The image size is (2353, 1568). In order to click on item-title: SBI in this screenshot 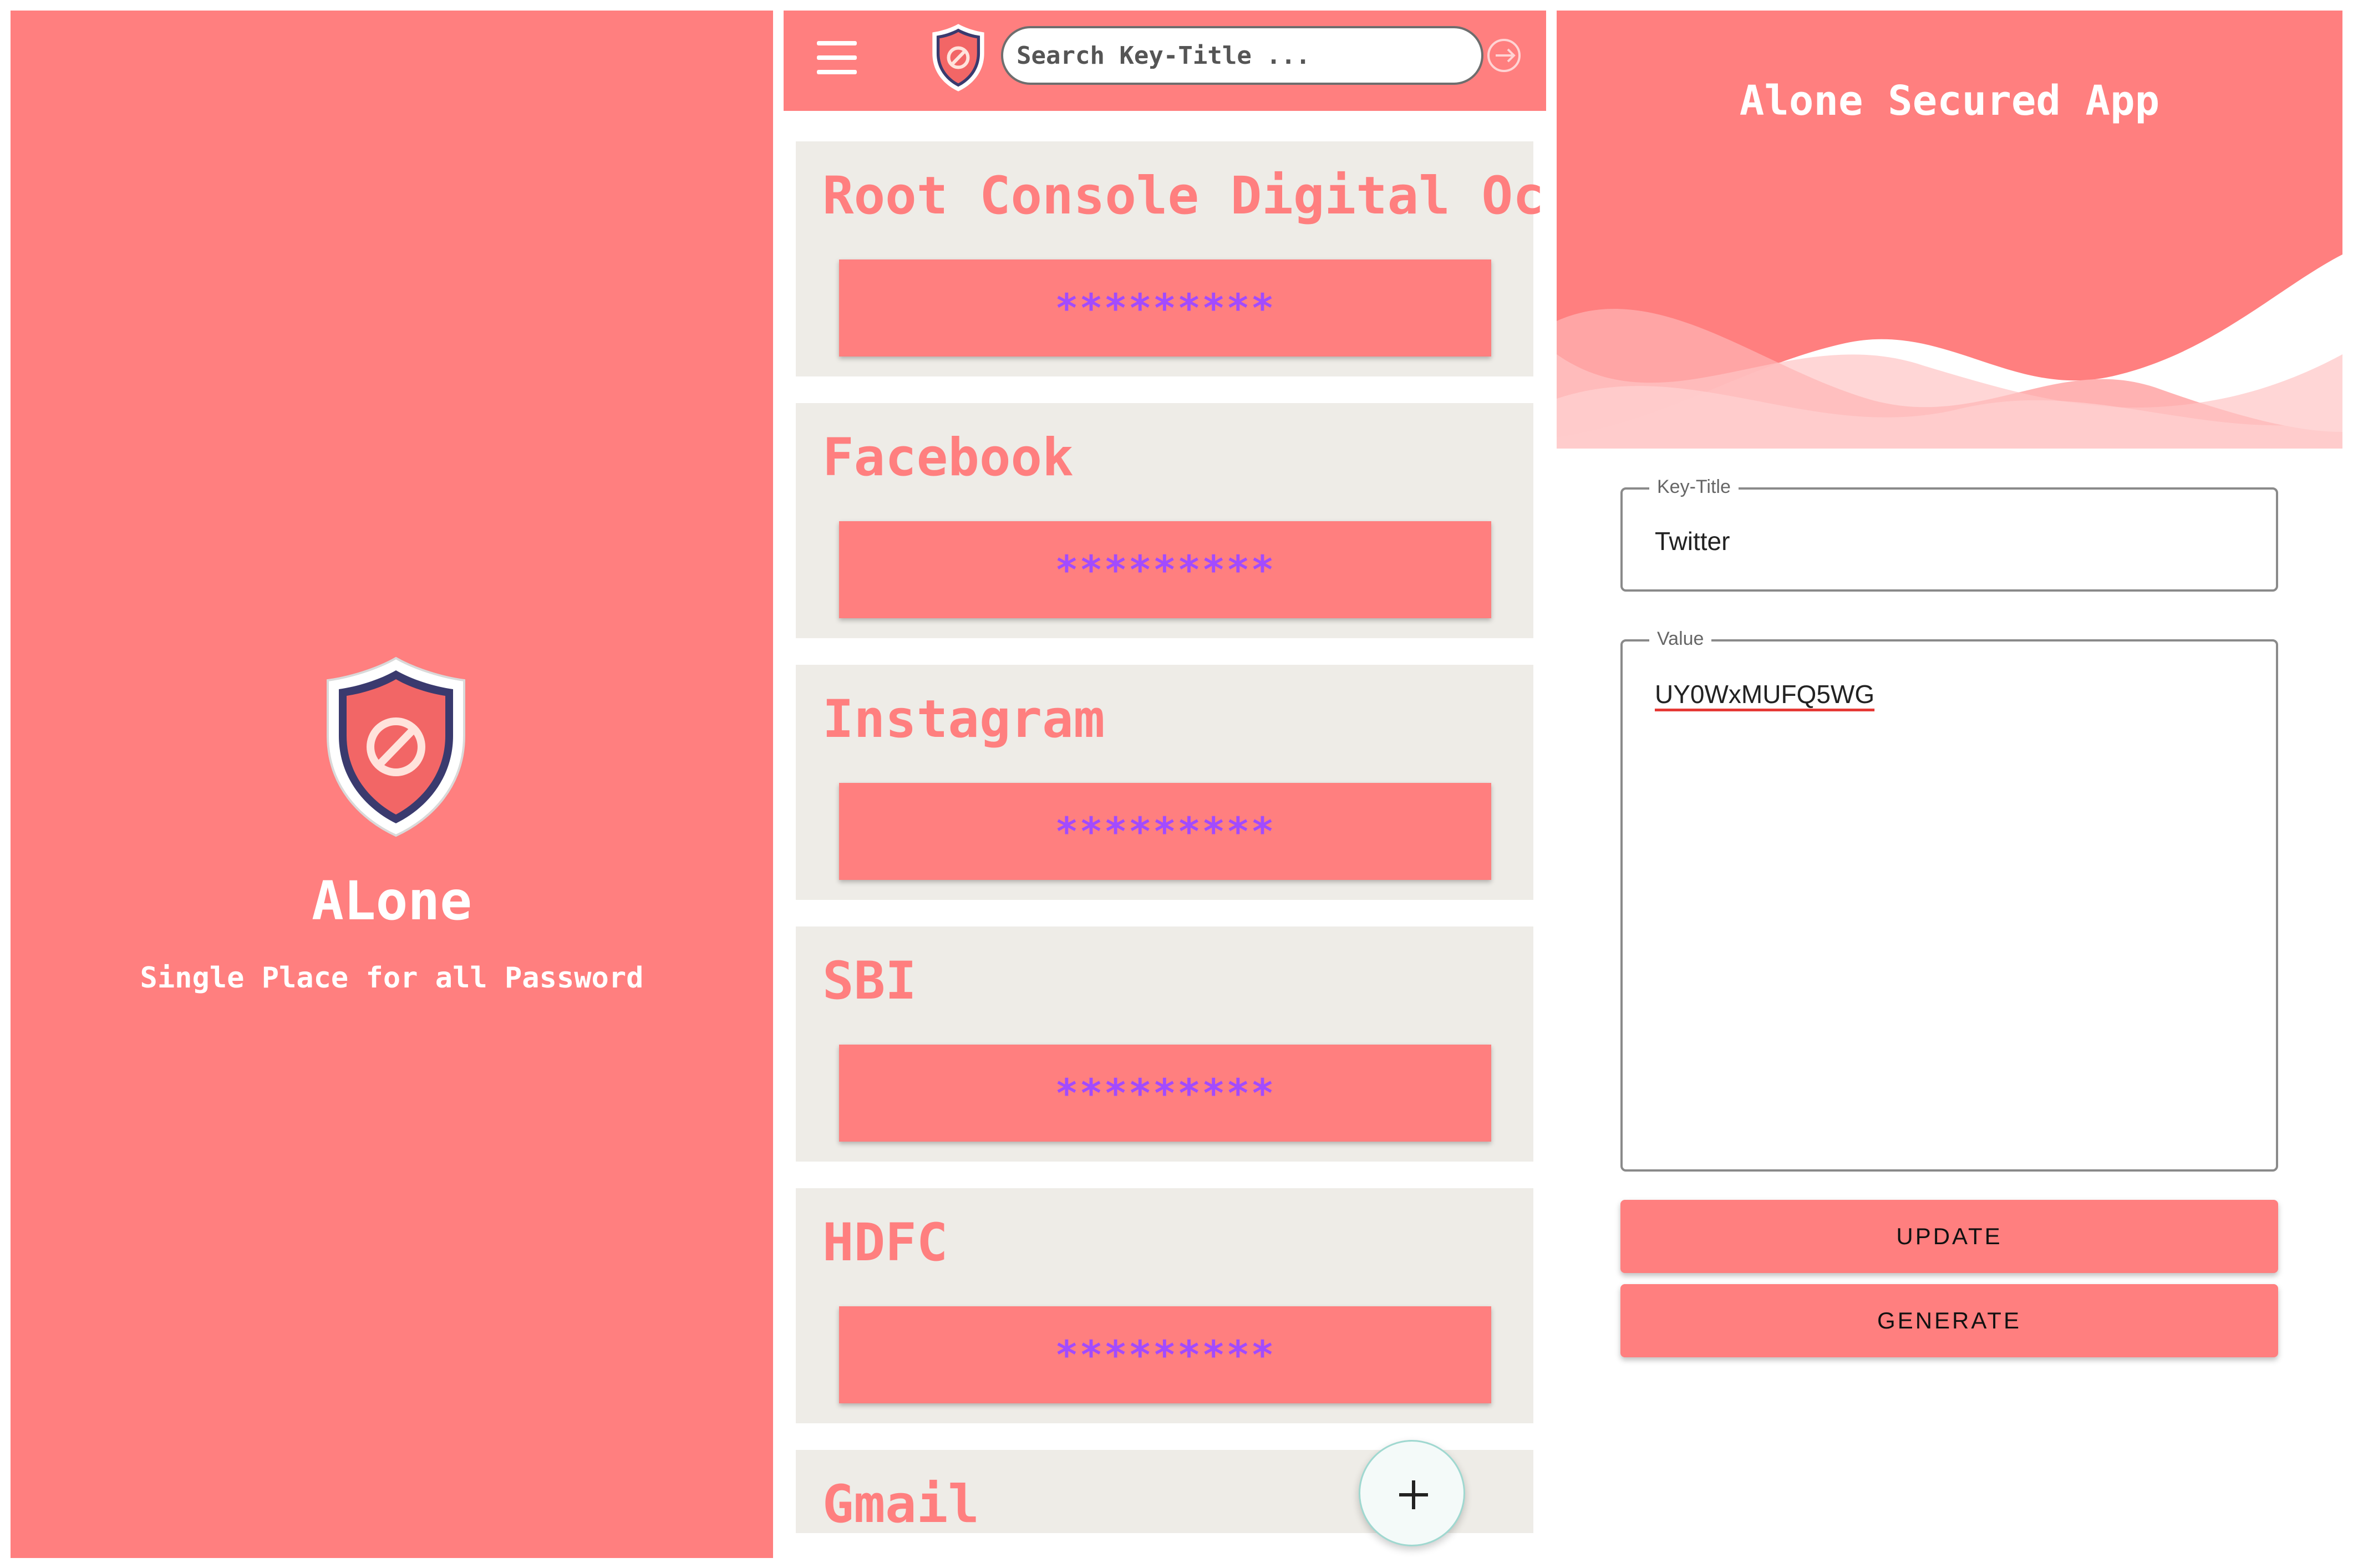, I will do `click(870, 981)`.